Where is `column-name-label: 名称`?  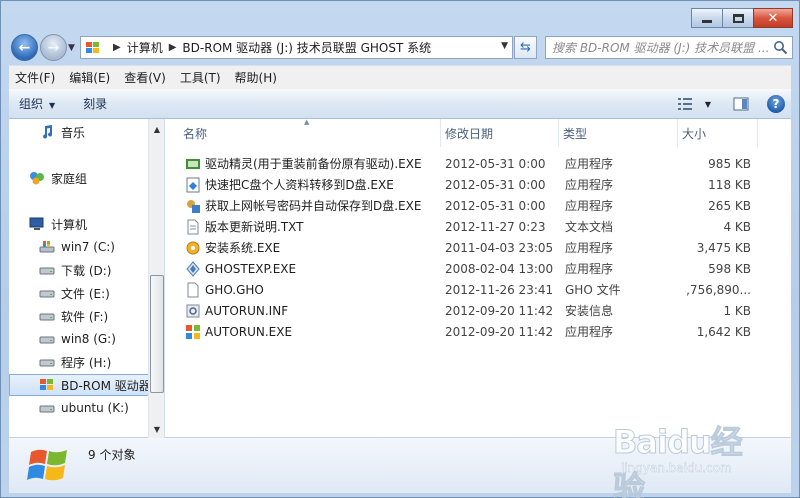
column-name-label: 名称 is located at coordinates (195, 133).